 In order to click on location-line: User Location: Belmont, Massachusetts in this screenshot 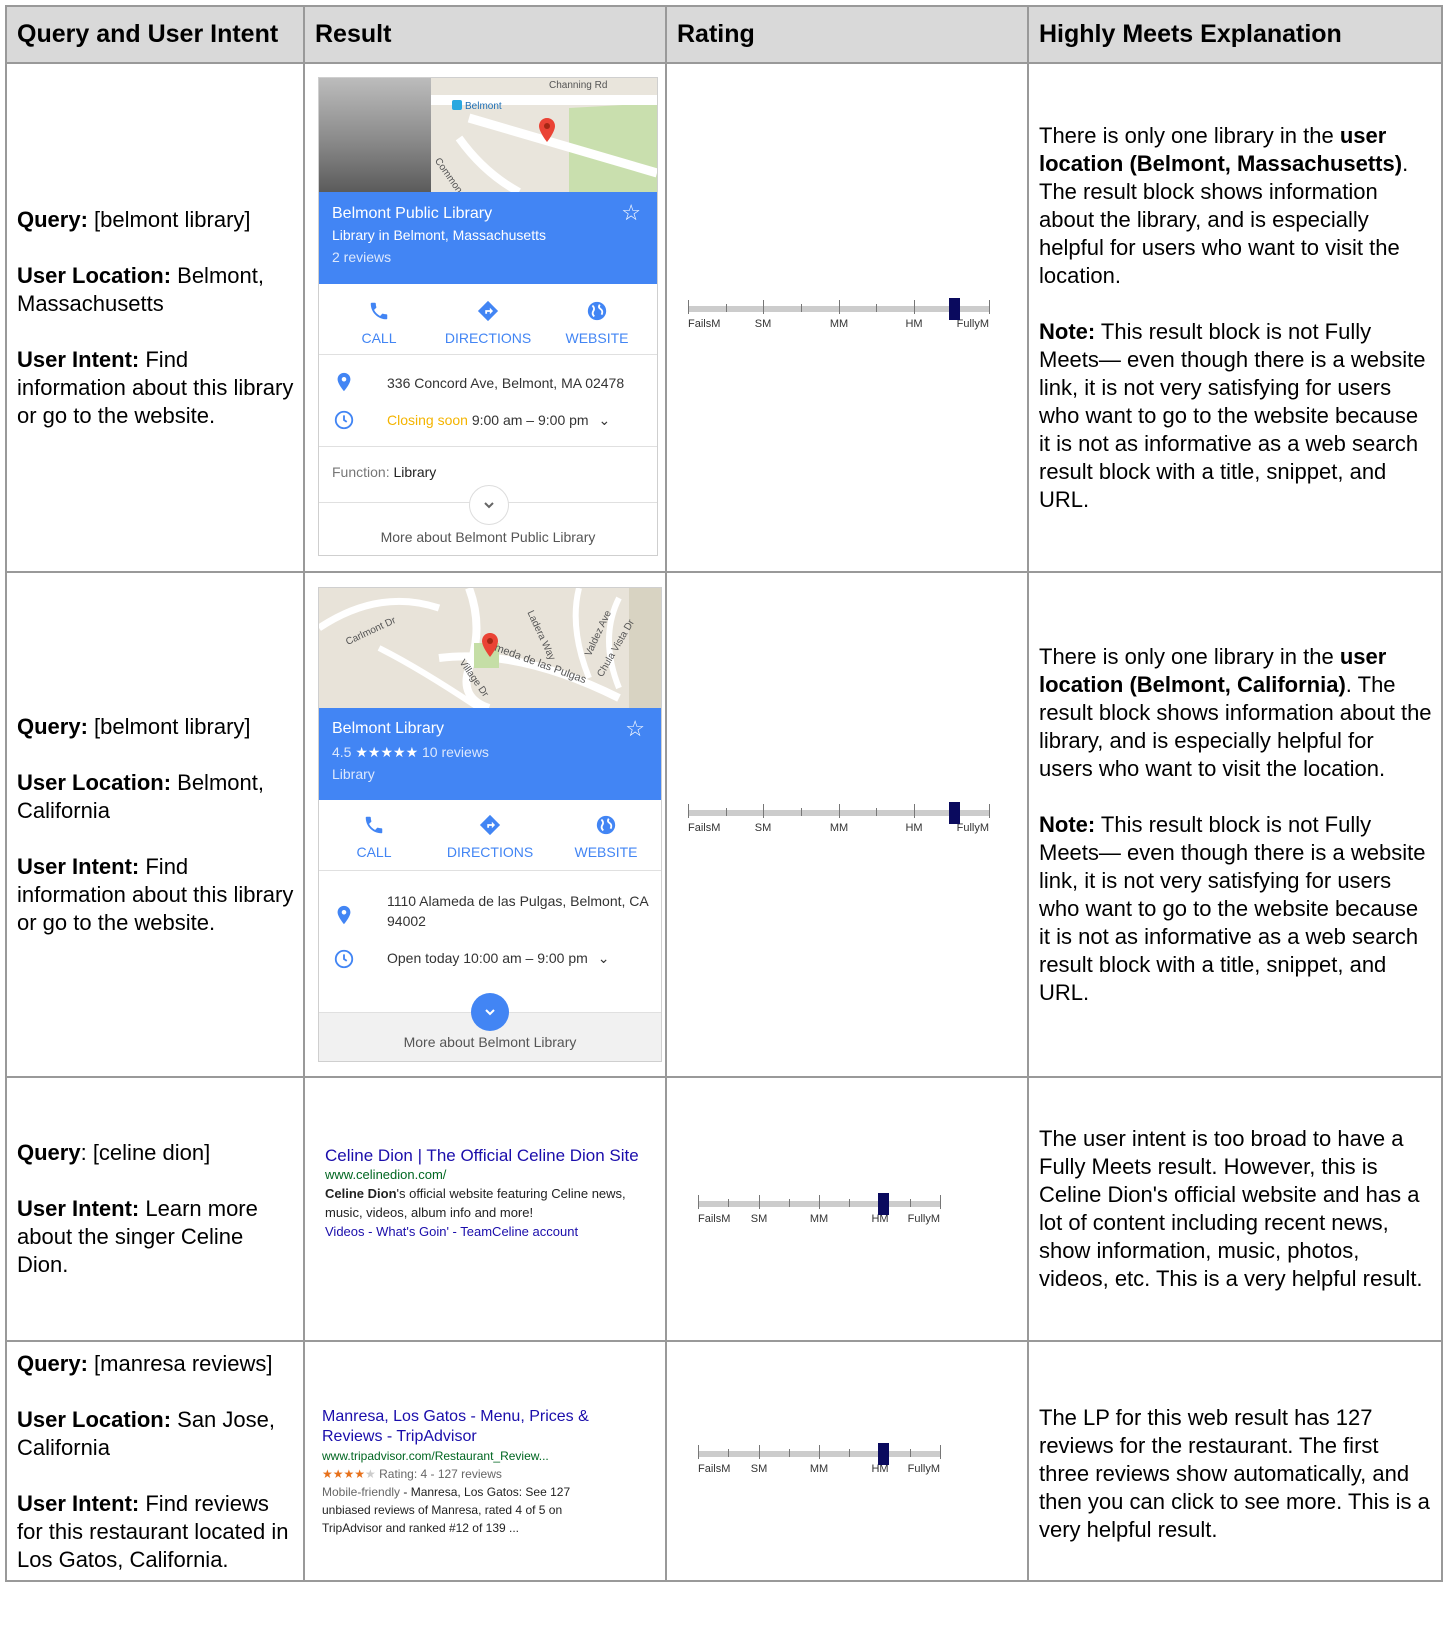, I will do `click(140, 289)`.